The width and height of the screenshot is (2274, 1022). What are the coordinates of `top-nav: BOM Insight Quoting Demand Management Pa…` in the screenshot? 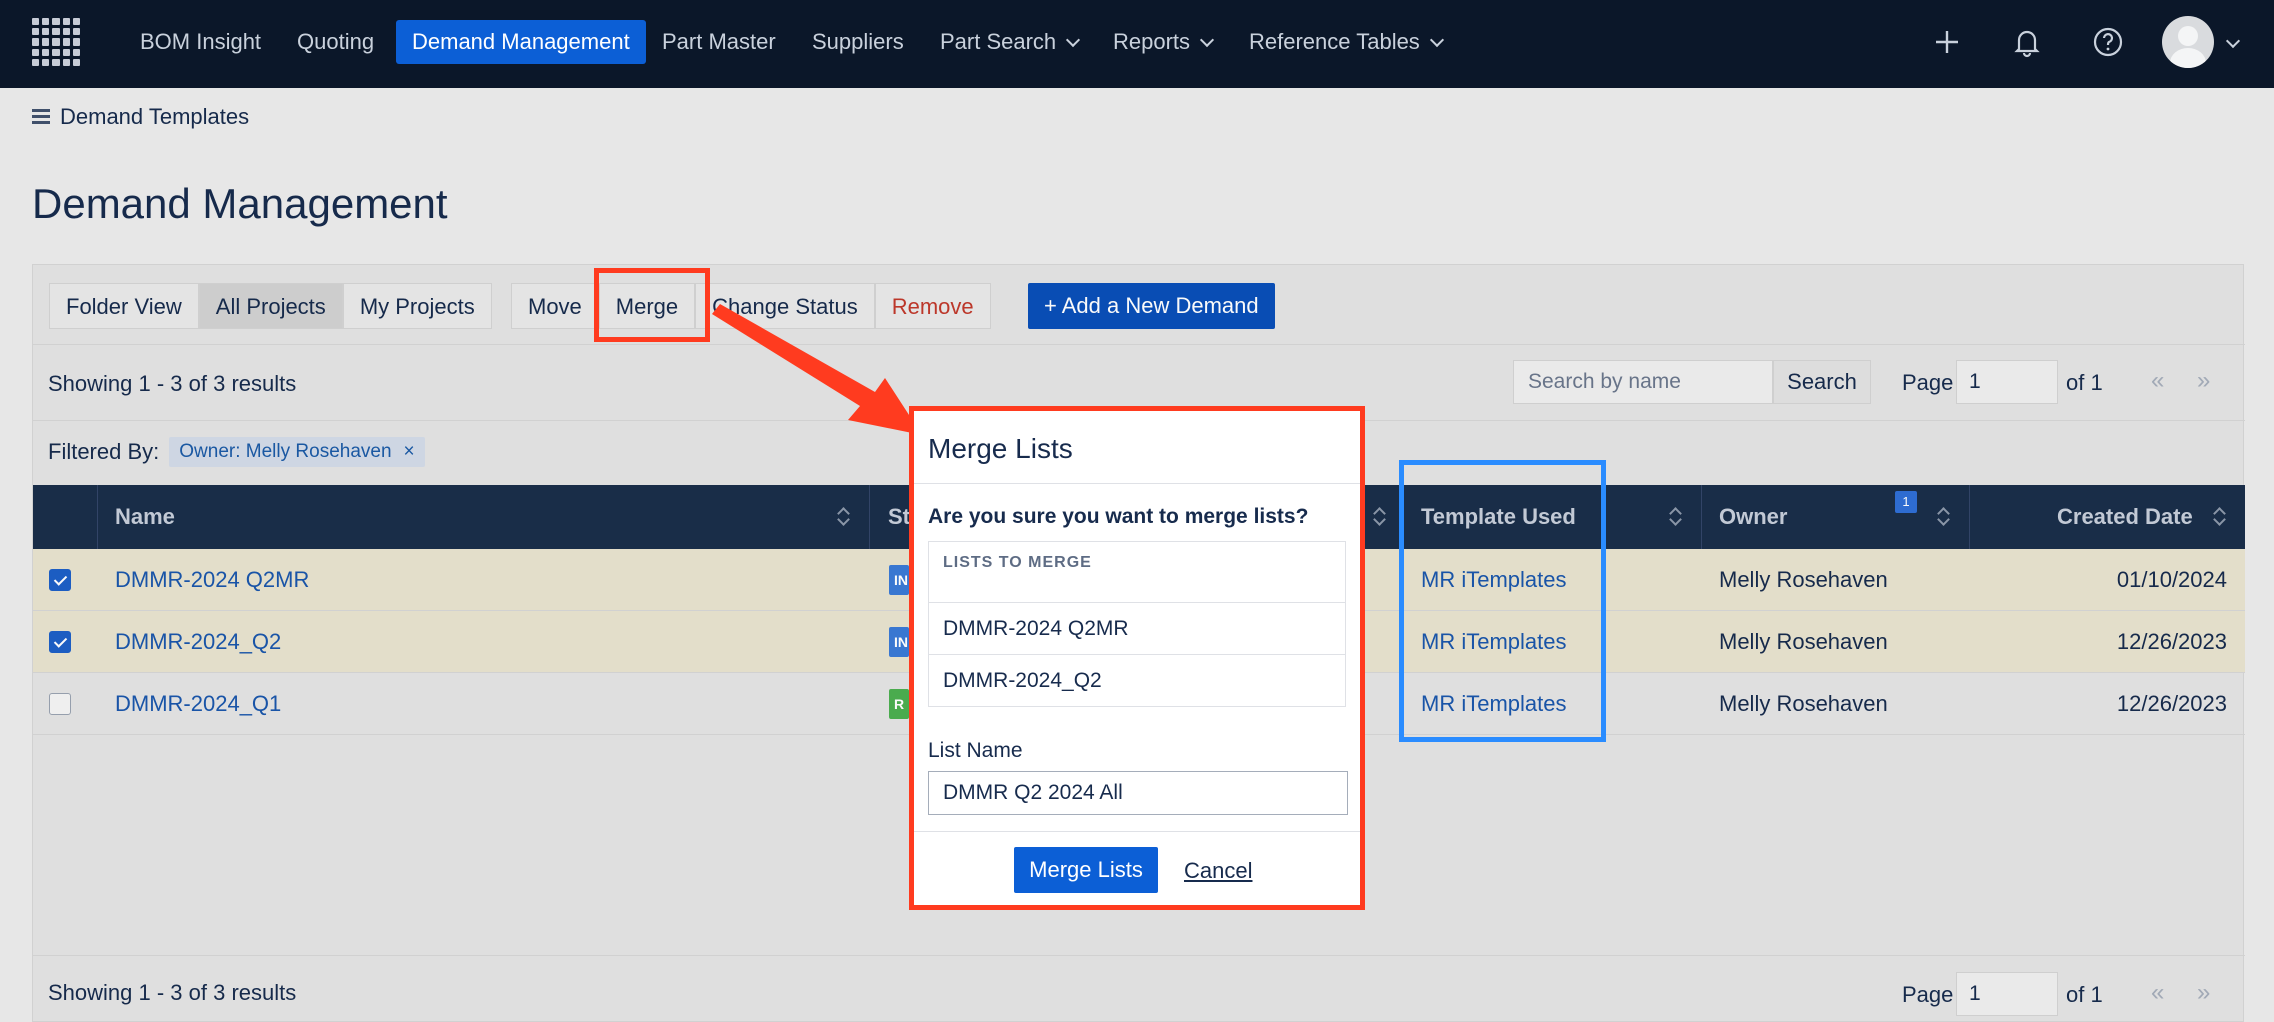 It's located at (1137, 44).